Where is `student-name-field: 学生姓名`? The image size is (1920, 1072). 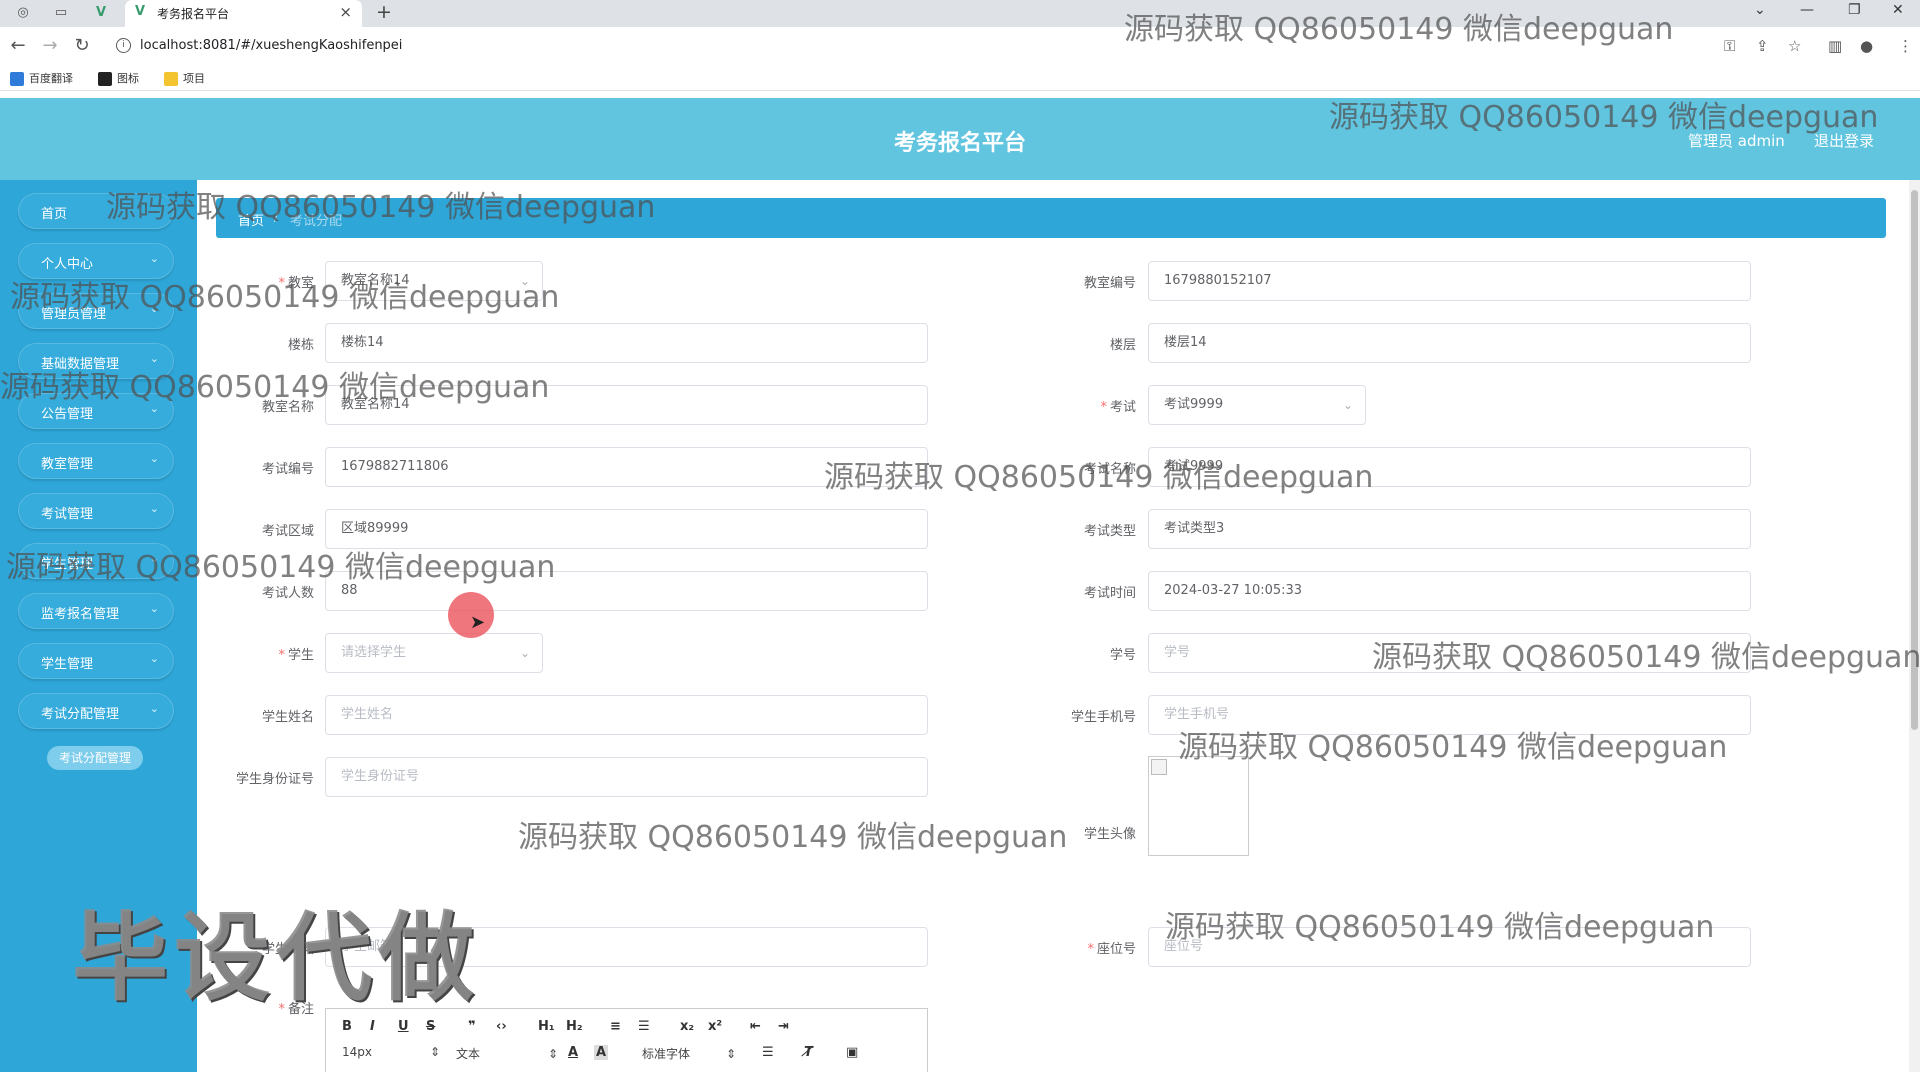 student-name-field: 学生姓名 is located at coordinates (626, 715).